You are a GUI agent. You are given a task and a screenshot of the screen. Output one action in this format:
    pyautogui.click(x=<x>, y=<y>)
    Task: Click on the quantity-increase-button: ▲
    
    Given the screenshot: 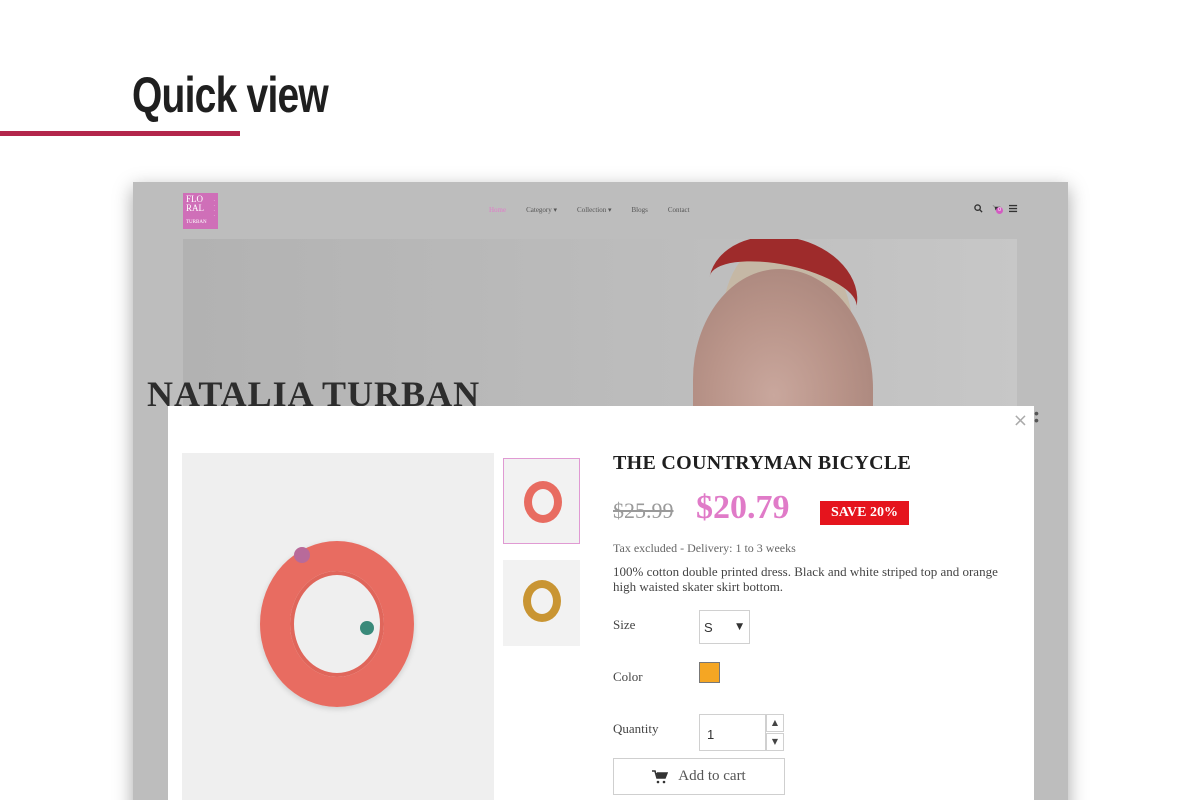 What is the action you would take?
    pyautogui.click(x=775, y=723)
    